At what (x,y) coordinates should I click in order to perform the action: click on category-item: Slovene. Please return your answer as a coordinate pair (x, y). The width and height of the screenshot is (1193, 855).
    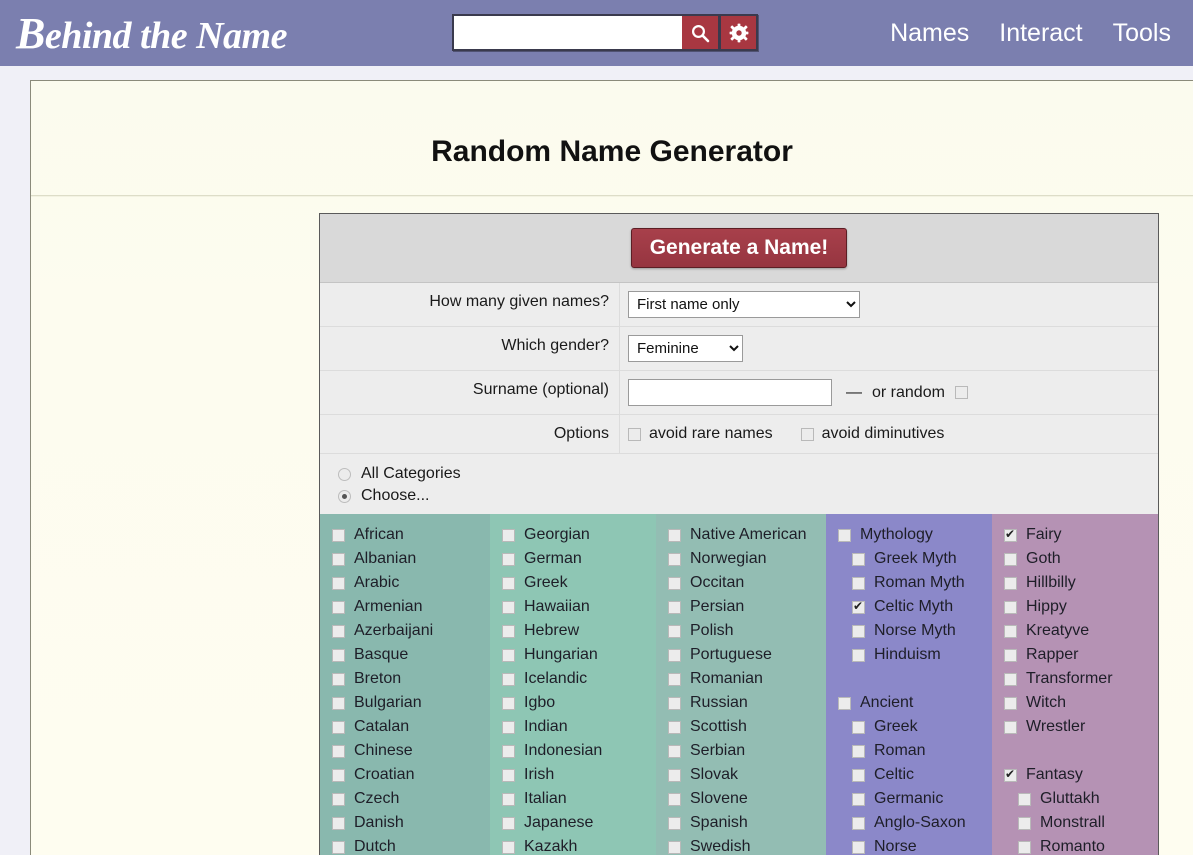
    Looking at the image, I should click on (741, 799).